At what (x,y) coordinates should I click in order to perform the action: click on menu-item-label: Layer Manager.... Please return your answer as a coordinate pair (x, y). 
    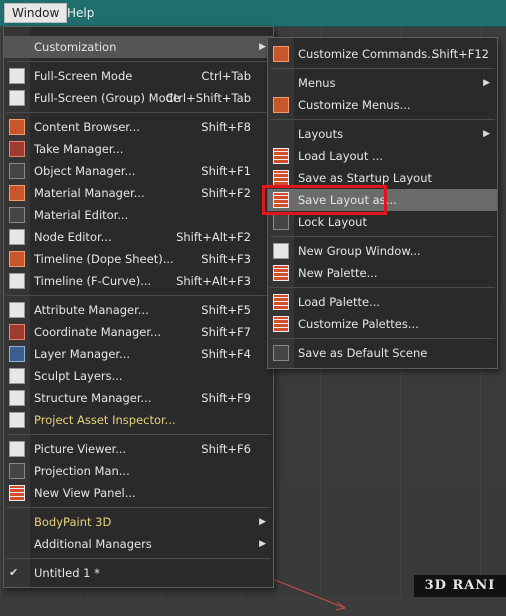
    Looking at the image, I should click on (82, 354).